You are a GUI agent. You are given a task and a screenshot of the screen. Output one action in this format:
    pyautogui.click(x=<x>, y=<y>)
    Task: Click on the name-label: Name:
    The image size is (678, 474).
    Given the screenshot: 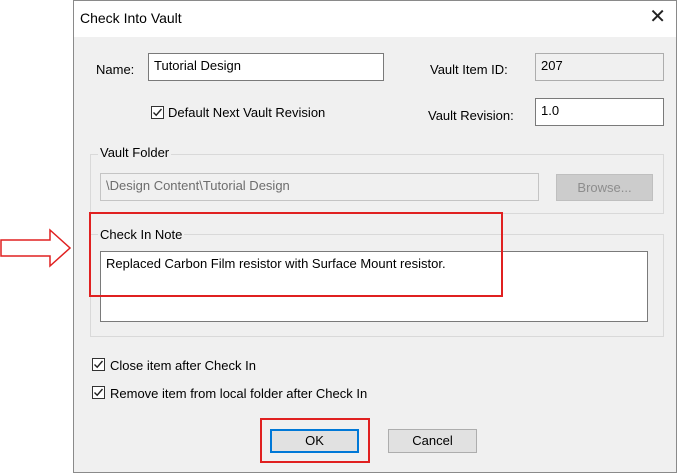 What is the action you would take?
    pyautogui.click(x=115, y=69)
    